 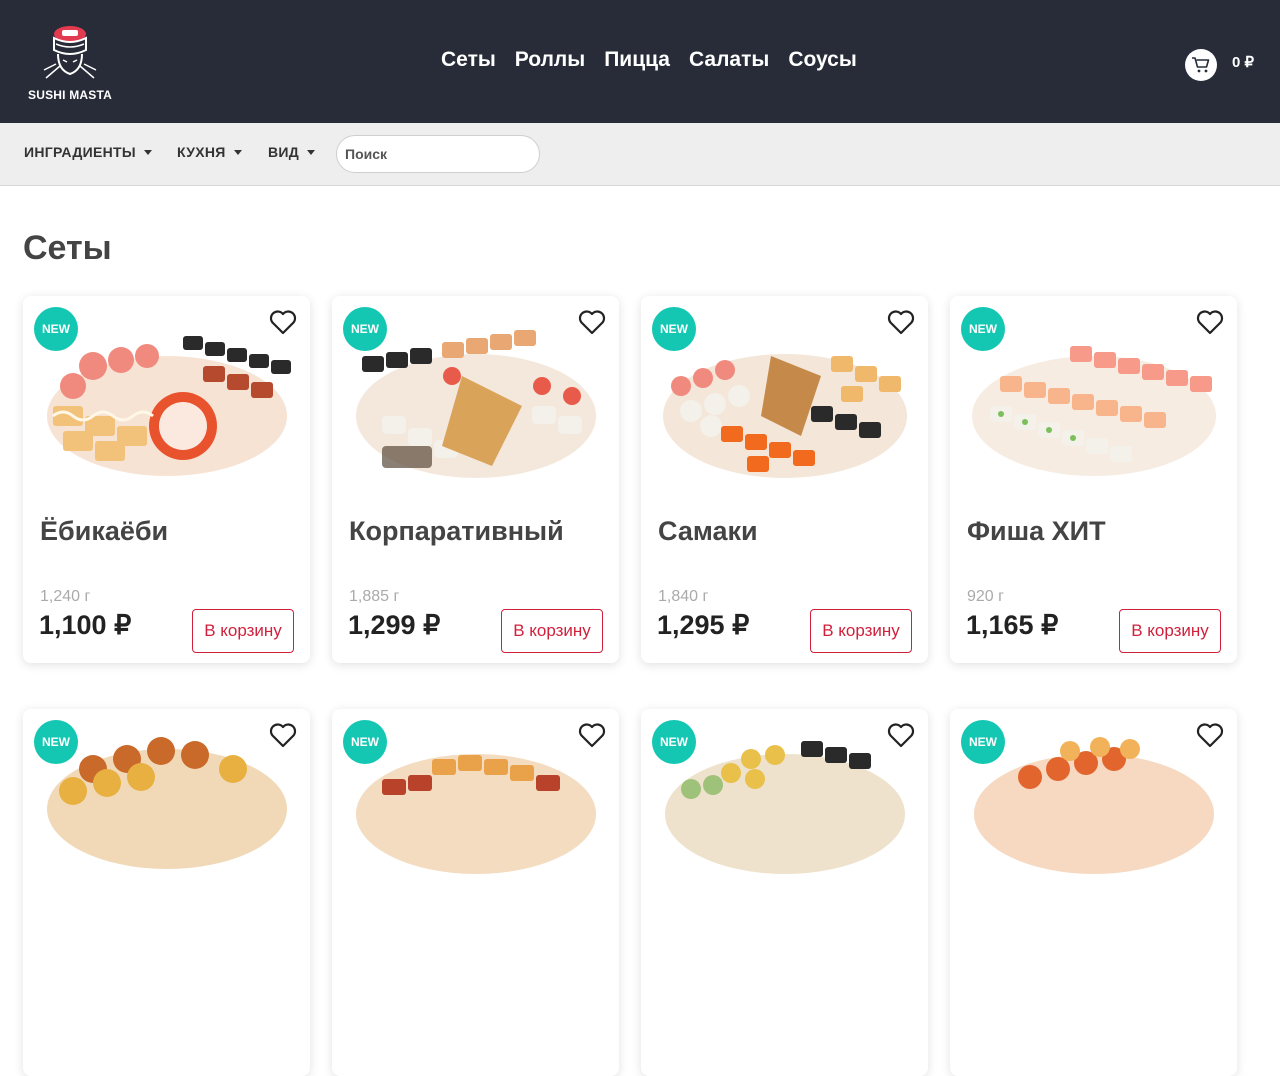 What do you see at coordinates (468, 60) in the screenshot?
I see `nav-item-sets: Сеты` at bounding box center [468, 60].